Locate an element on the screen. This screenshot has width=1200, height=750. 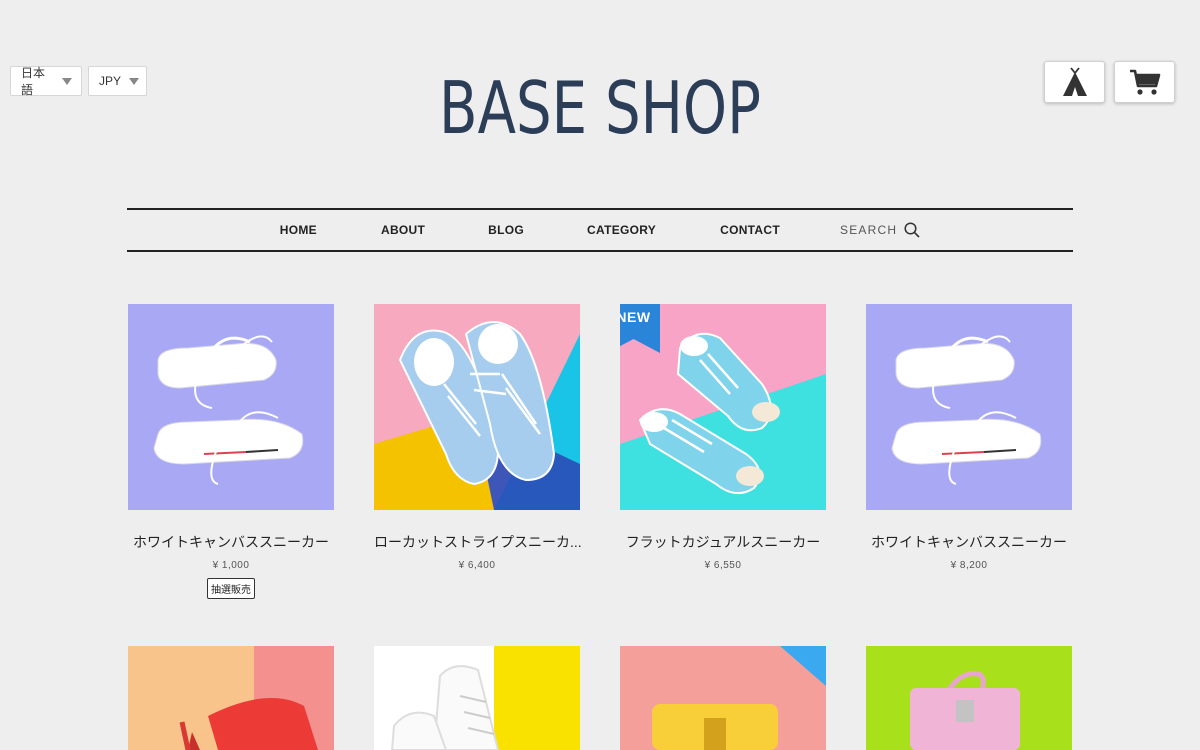
product-card: ホワイトキャンバススニーカー ¥ 1,000 抽選販売 is located at coordinates (231, 451).